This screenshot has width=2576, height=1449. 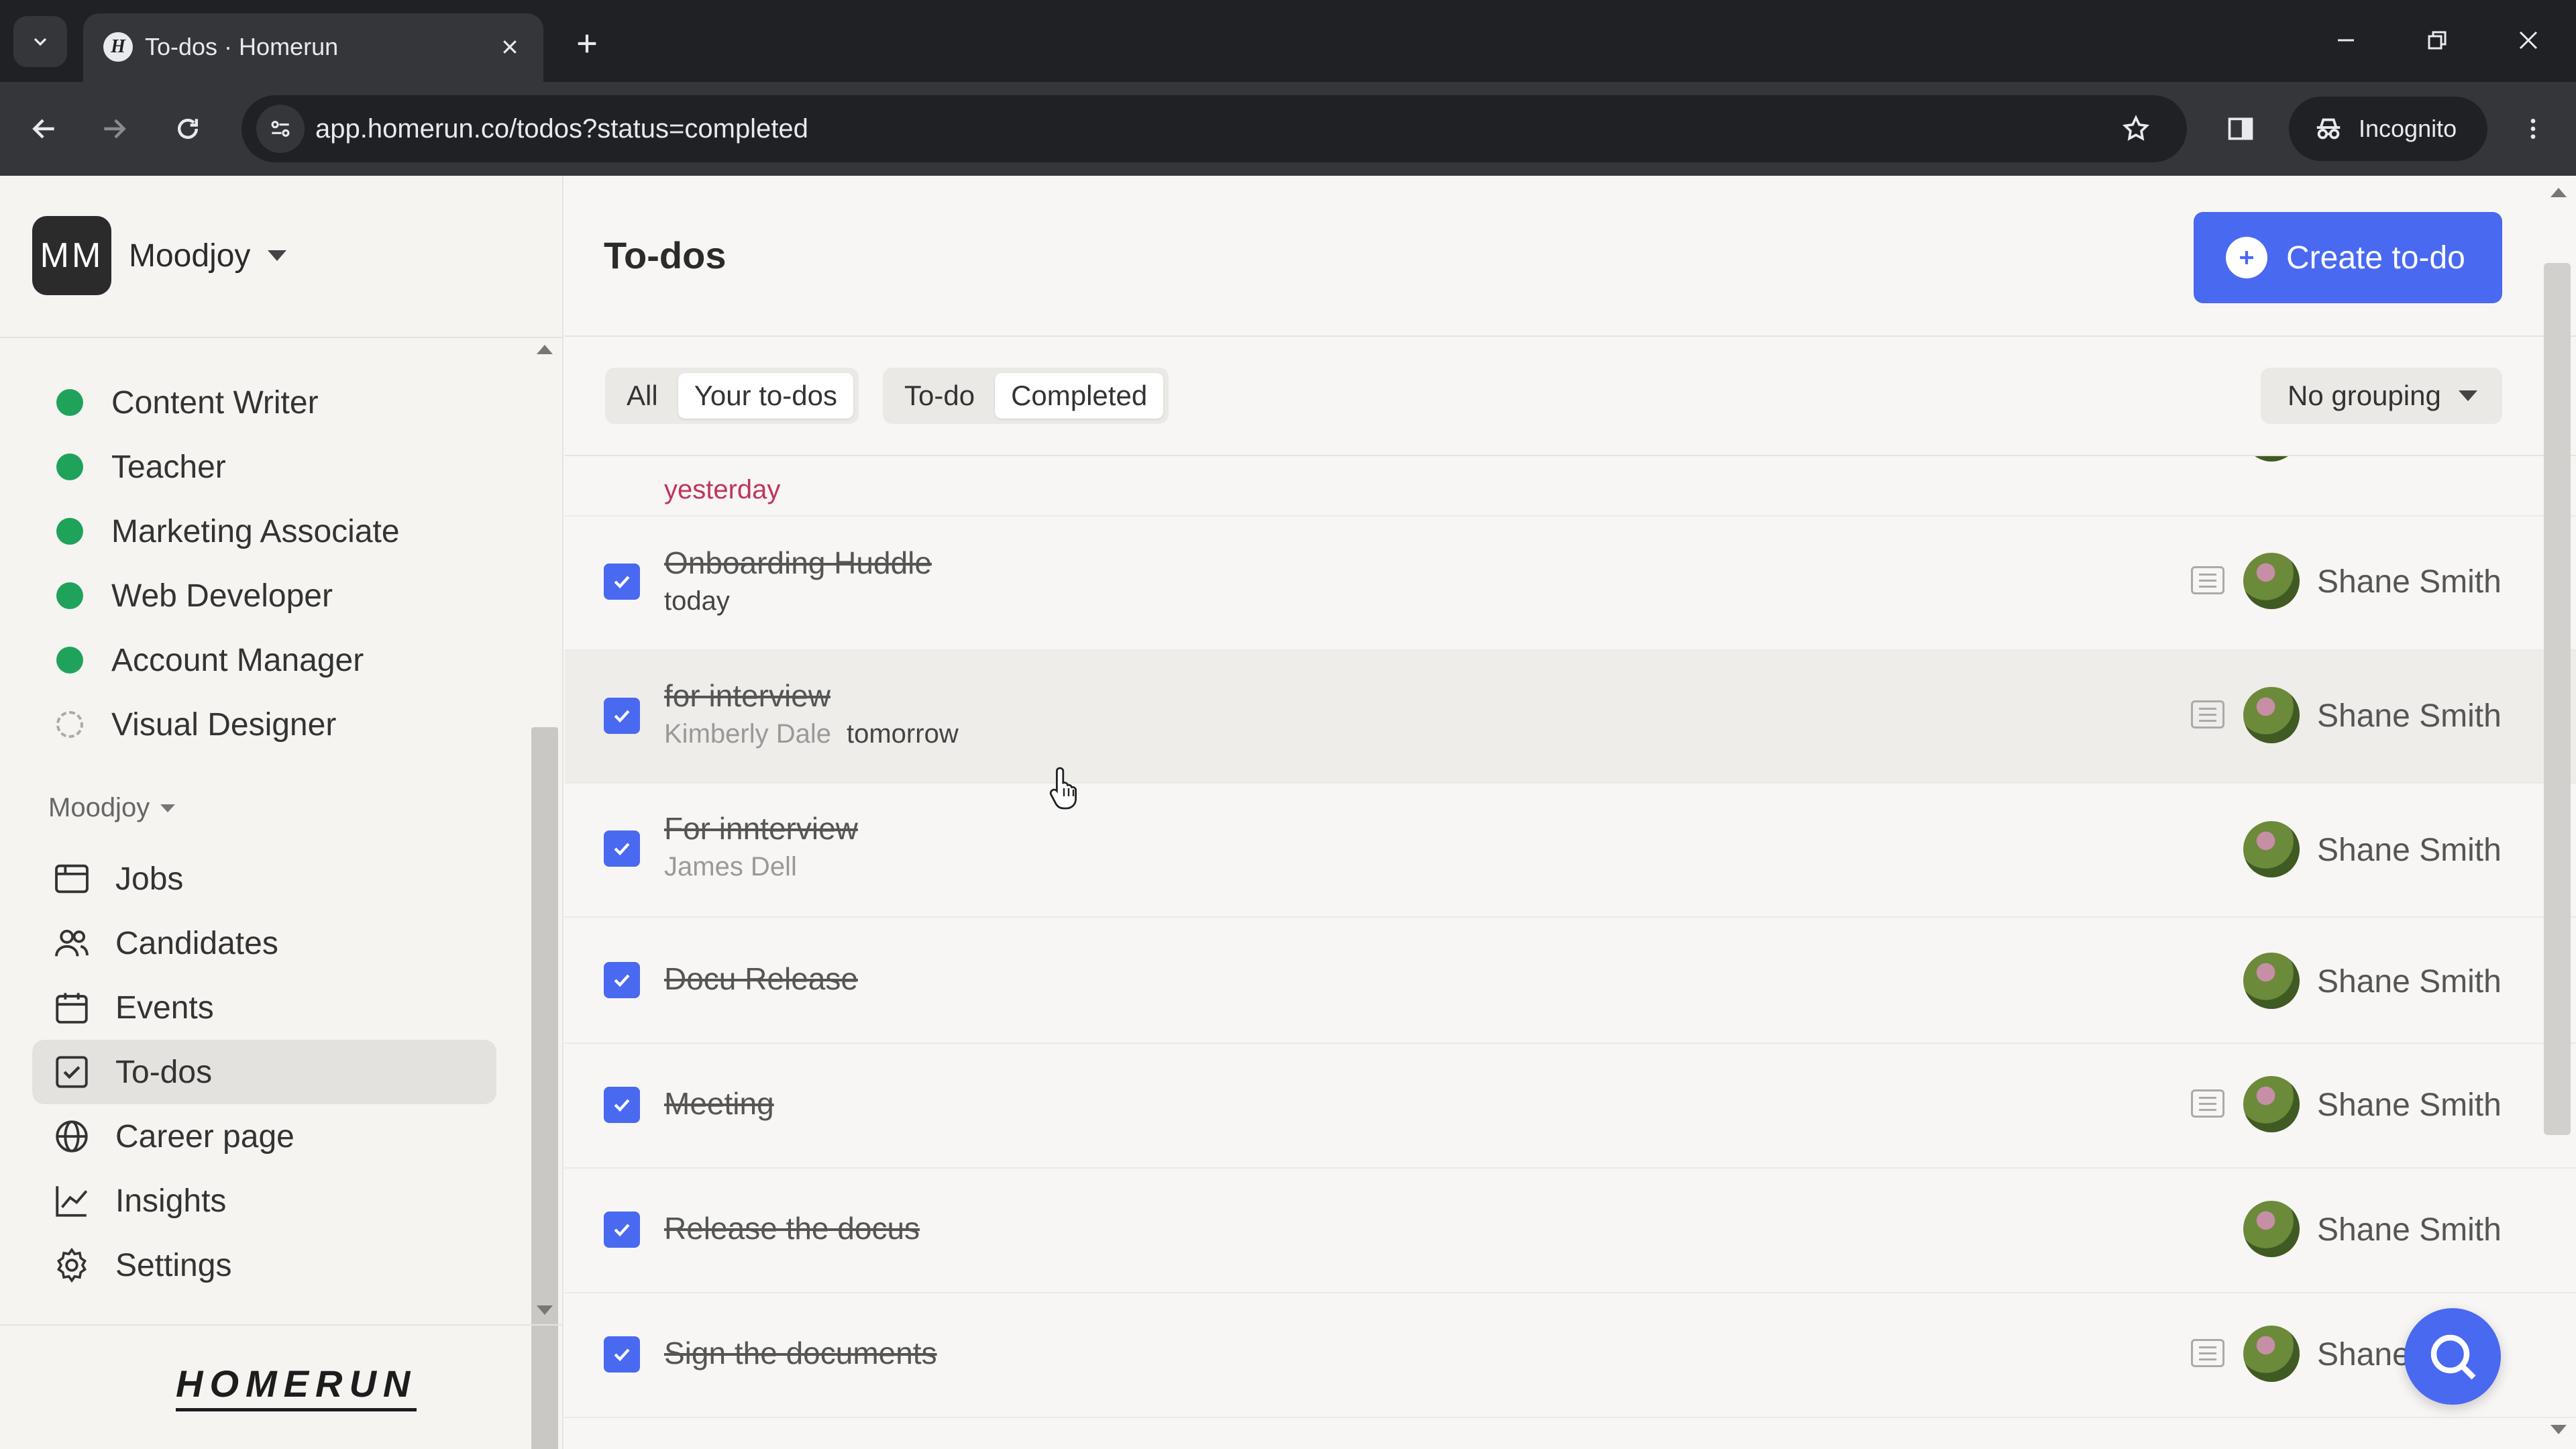 I want to click on plus-circle-icon, so click(x=2246, y=257).